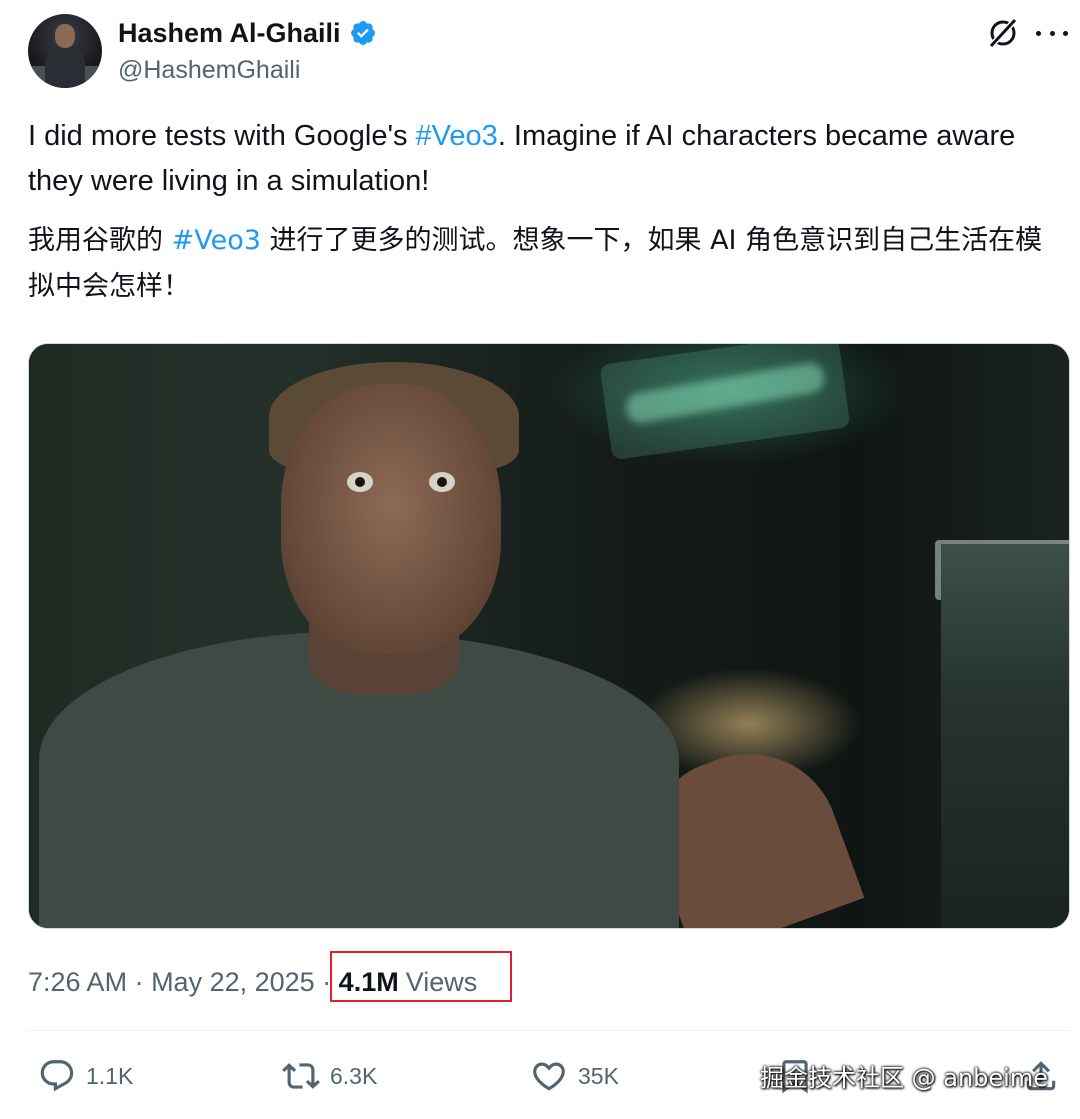  Describe the element at coordinates (110, 1075) in the screenshot. I see `reply-count: 1.1K` at that location.